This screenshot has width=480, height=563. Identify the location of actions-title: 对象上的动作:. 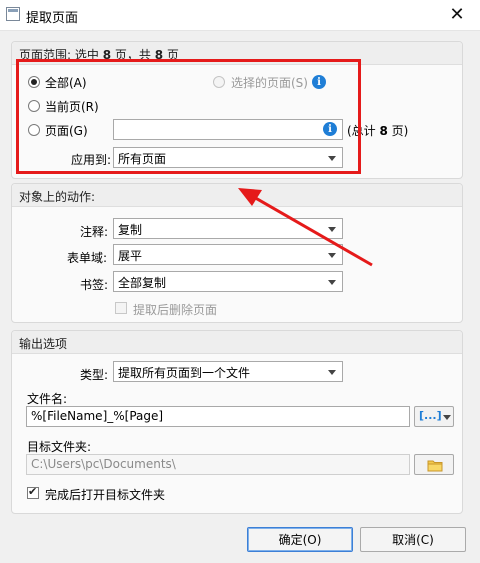
(57, 197).